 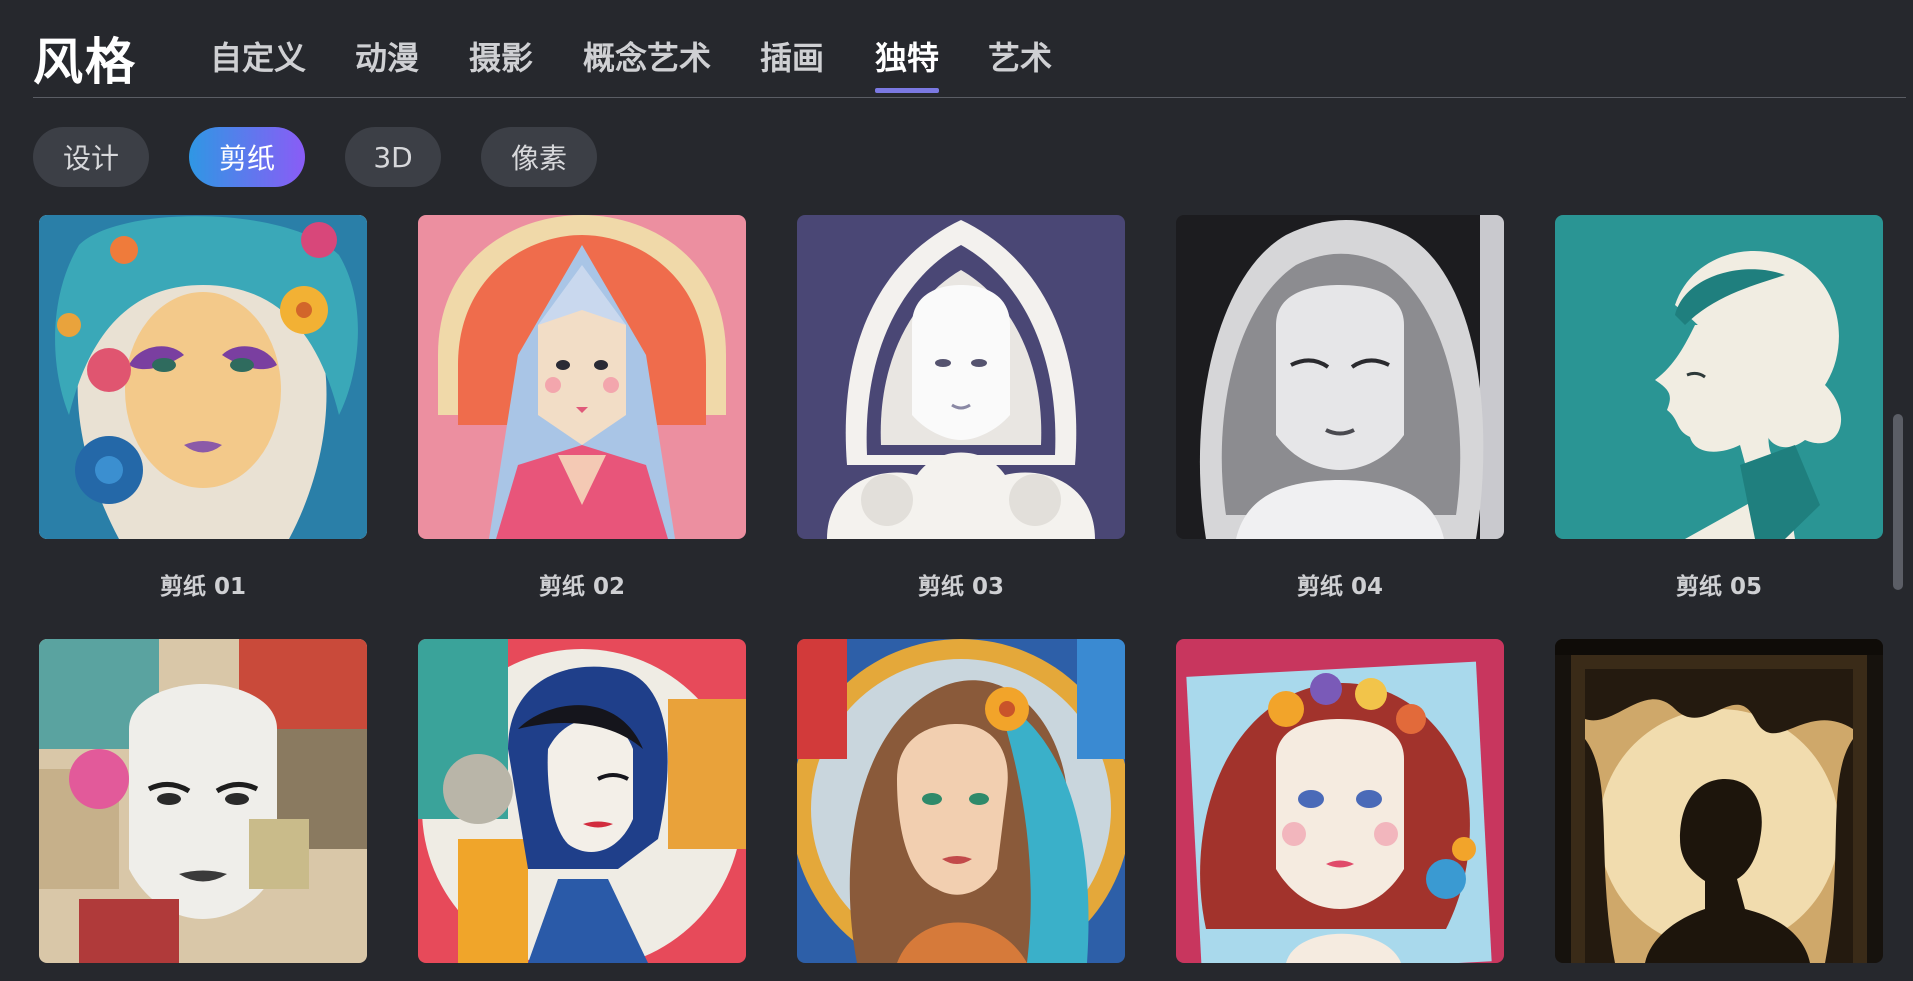 What do you see at coordinates (969, 49) in the screenshot?
I see `style-header: 风格 自定义 动漫 摄影 概念艺术 插画 独特 艺术` at bounding box center [969, 49].